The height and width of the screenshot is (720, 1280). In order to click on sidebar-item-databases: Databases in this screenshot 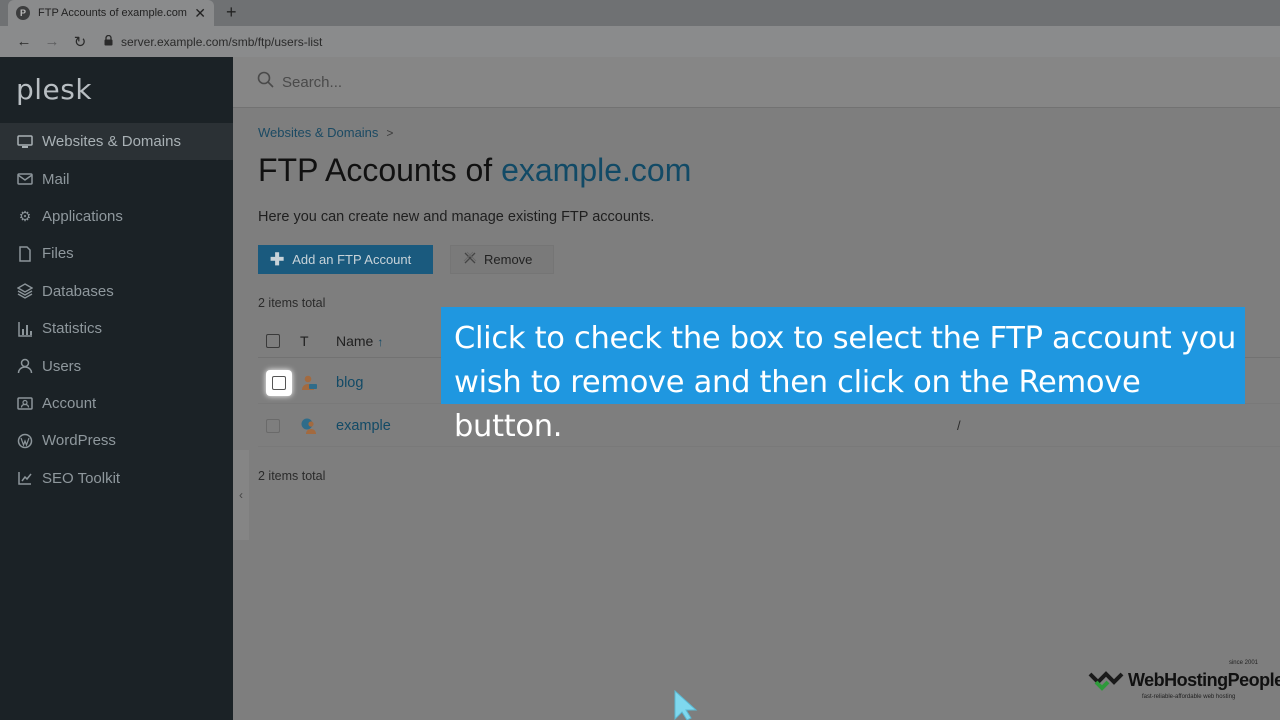, I will do `click(116, 291)`.